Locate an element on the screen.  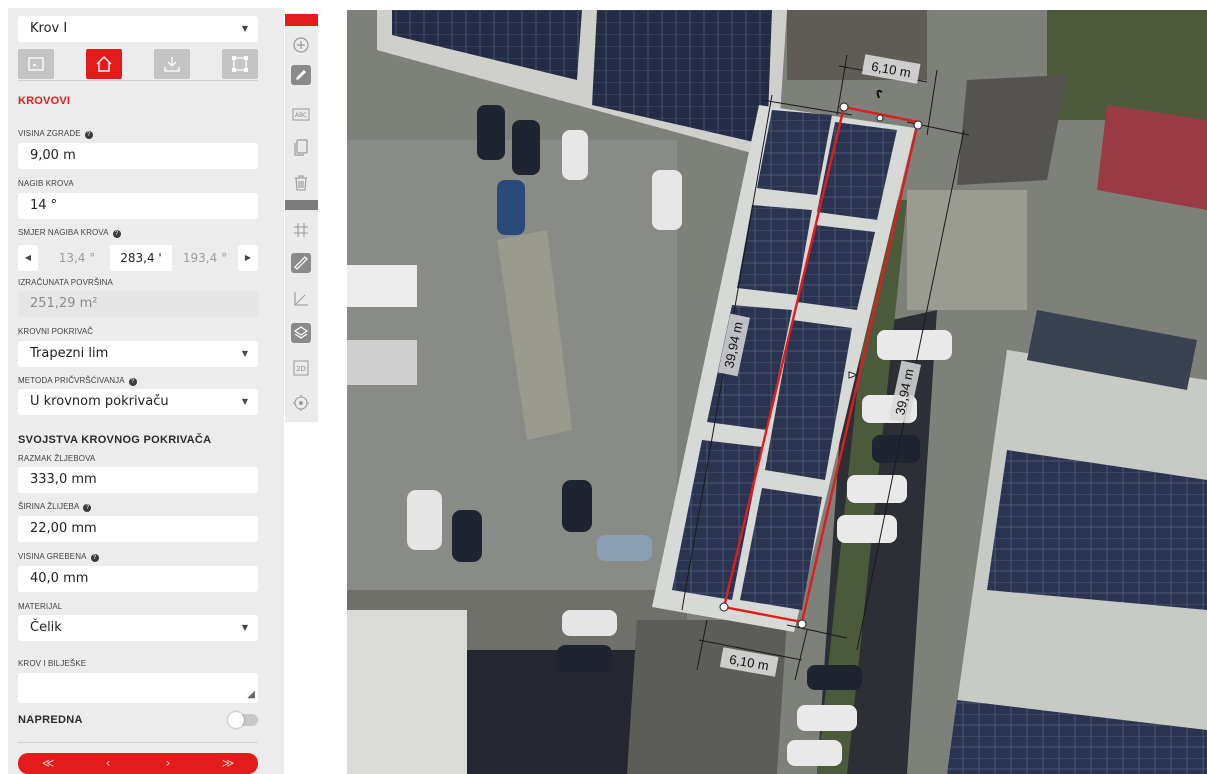
roof-direction-stepper: ◀ 13,4 ° 283,4 ' 193,4 ° ▶ is located at coordinates (138, 258).